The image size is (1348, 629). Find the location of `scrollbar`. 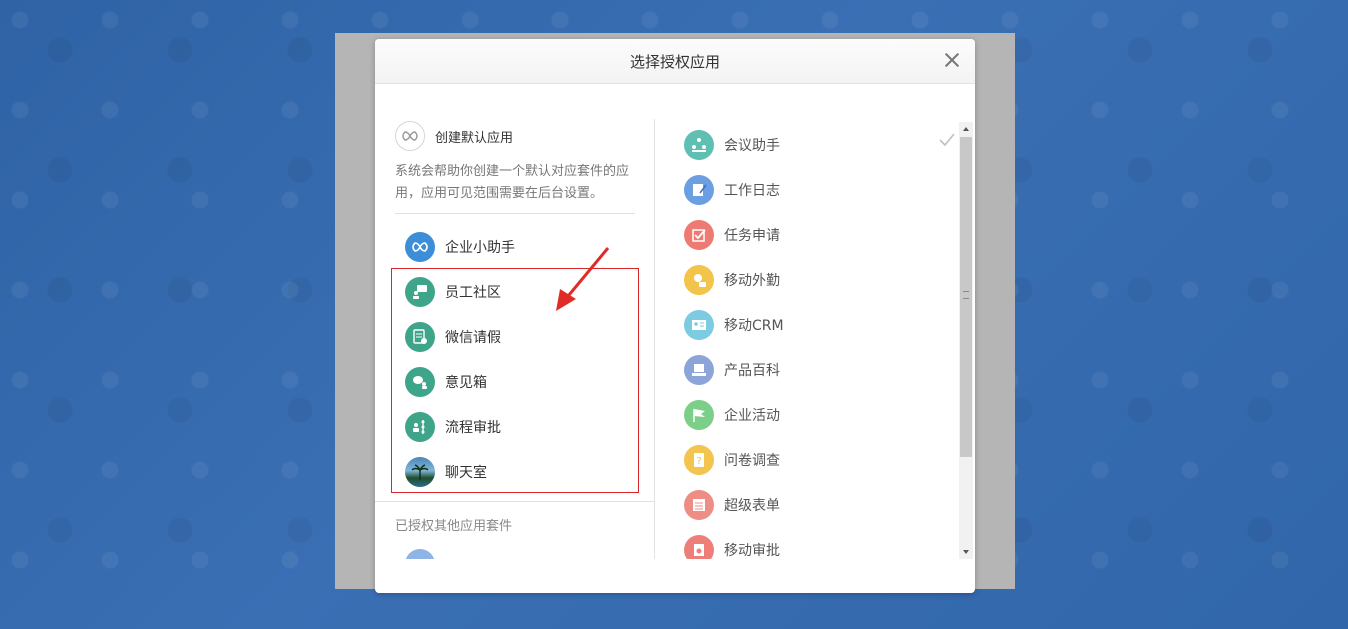

scrollbar is located at coordinates (966, 340).